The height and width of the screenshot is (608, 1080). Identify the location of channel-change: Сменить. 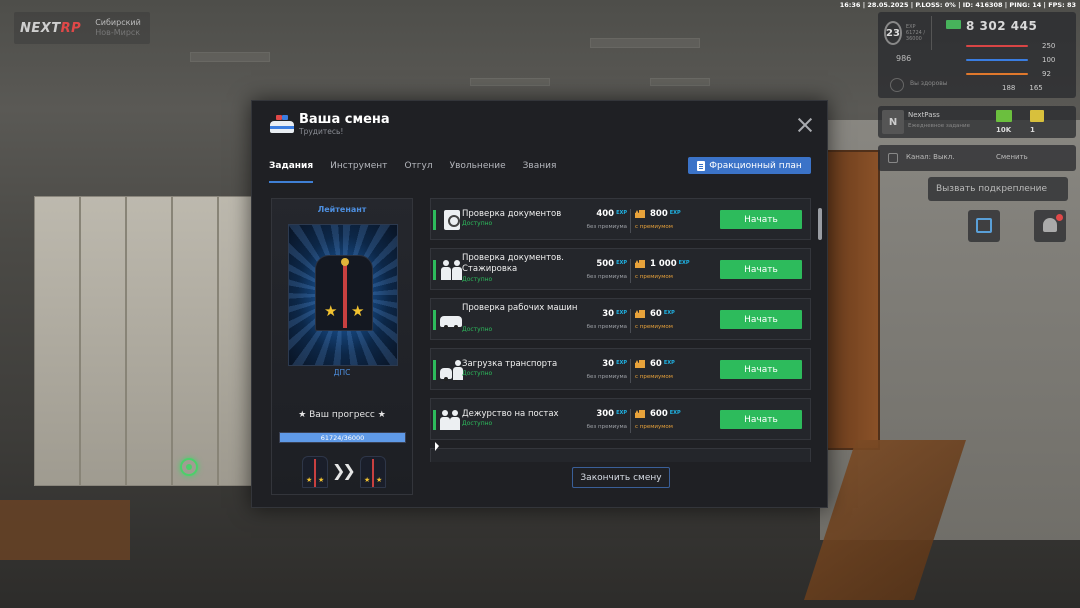
(1012, 157).